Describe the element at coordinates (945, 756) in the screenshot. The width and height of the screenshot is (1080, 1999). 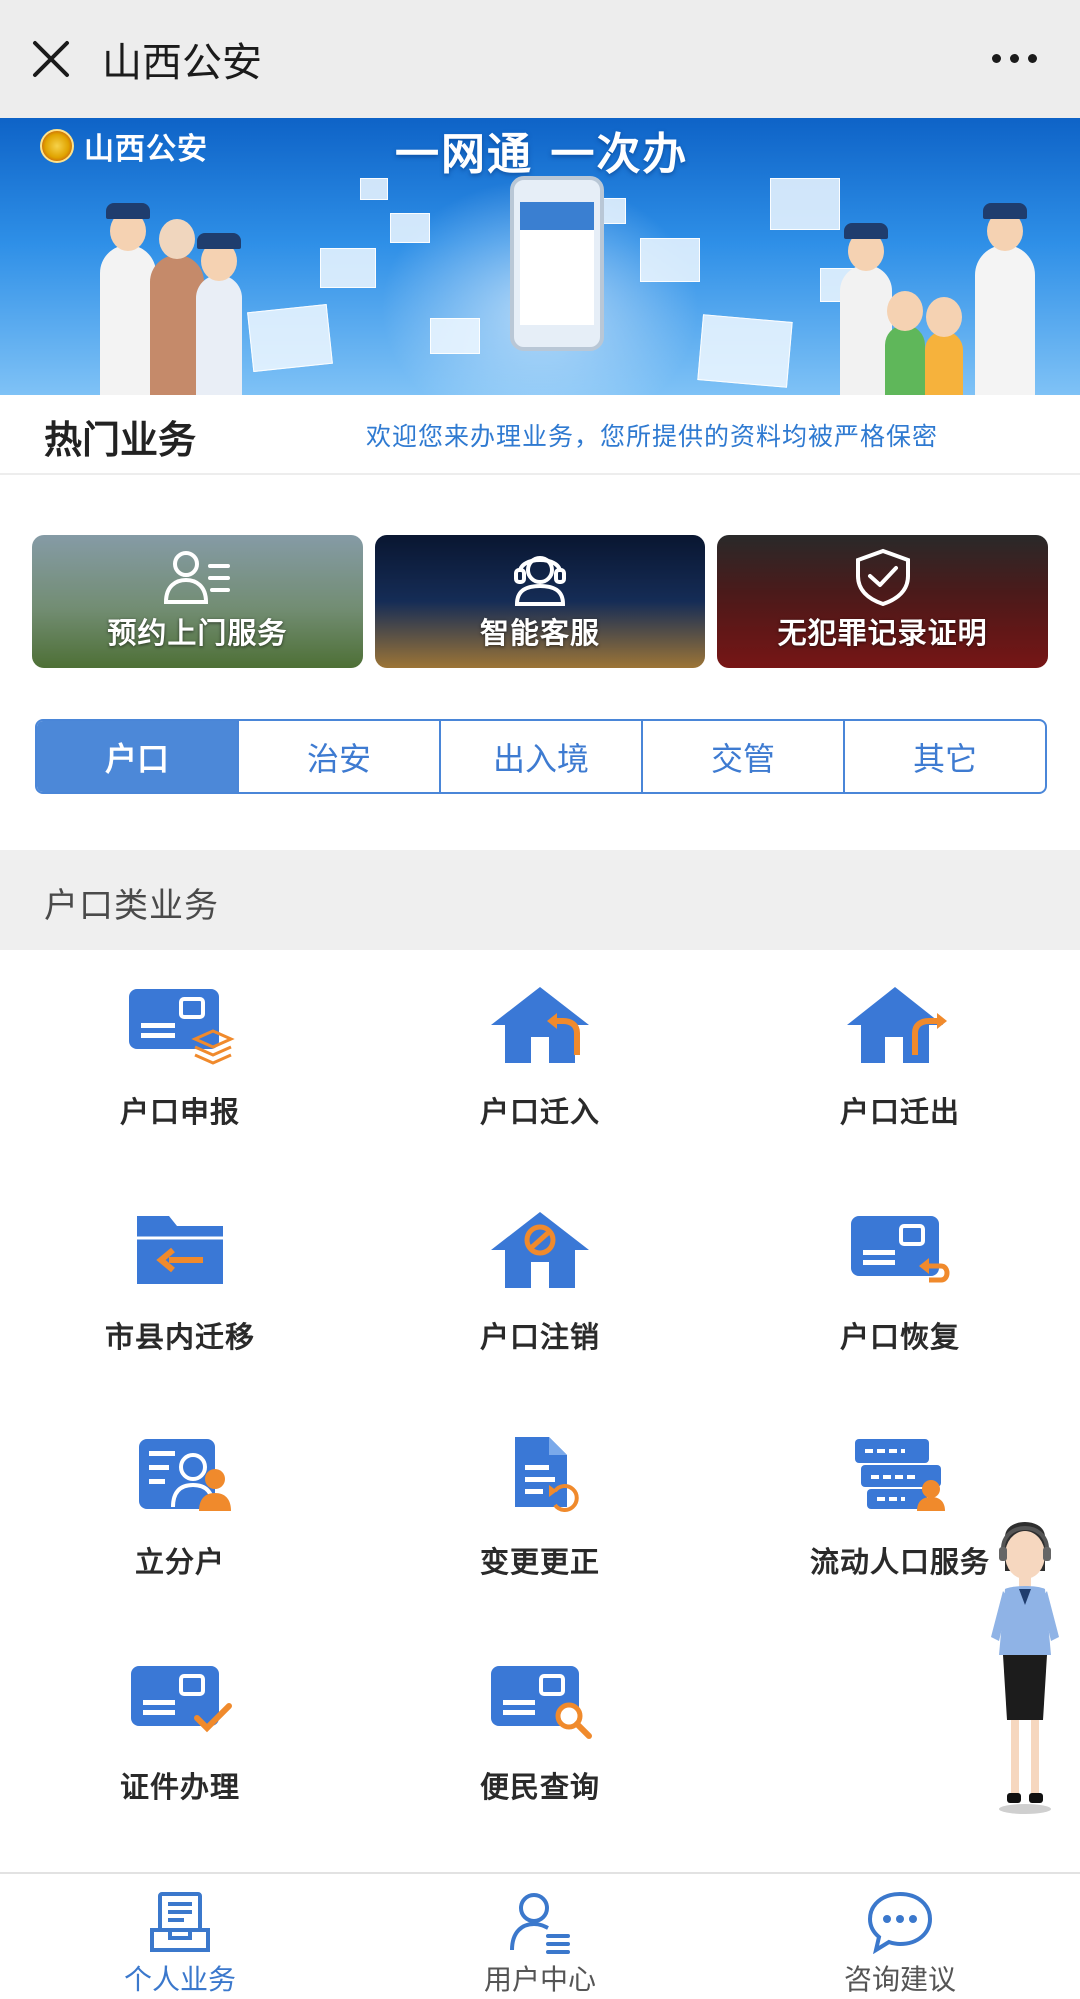
I see `tab-other: 其它` at that location.